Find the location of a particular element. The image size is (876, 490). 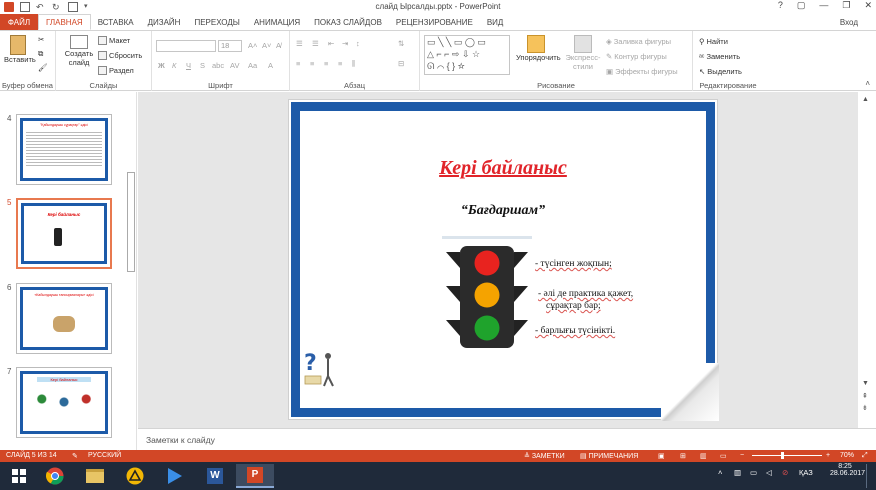

slide-thumbnail-4: "Қабылдаушы сұрақтар" әдісі is located at coordinates (64, 149).